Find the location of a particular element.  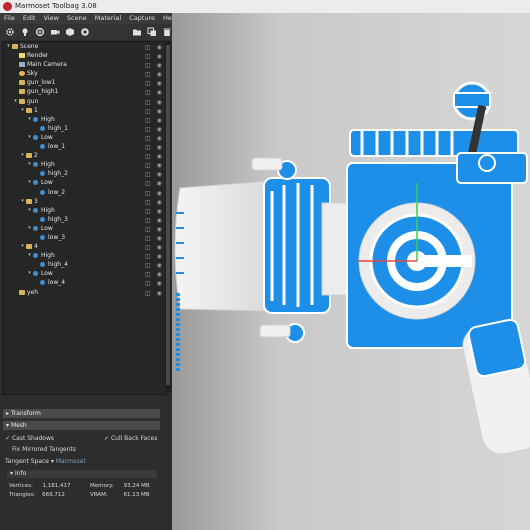

sky-icon is located at coordinates (39, 32).